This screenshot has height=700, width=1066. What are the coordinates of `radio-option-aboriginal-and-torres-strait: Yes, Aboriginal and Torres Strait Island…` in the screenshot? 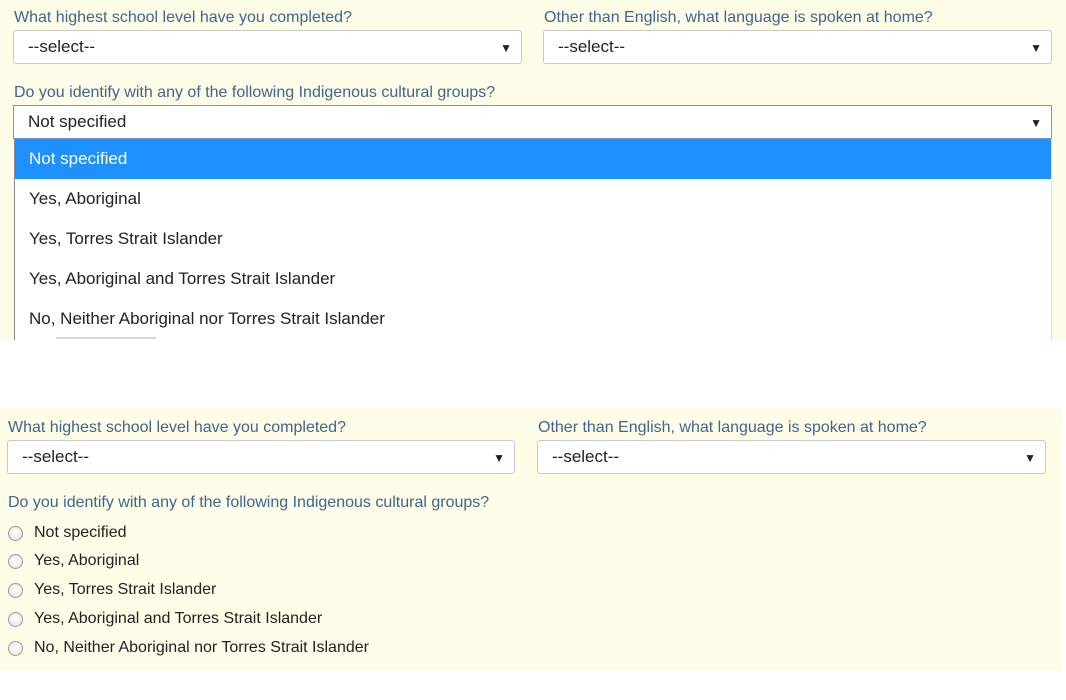 It's located at (165, 619).